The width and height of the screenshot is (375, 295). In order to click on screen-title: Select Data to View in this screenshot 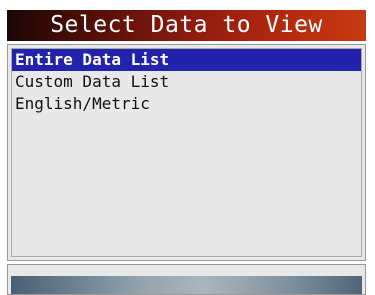, I will do `click(186, 25)`.